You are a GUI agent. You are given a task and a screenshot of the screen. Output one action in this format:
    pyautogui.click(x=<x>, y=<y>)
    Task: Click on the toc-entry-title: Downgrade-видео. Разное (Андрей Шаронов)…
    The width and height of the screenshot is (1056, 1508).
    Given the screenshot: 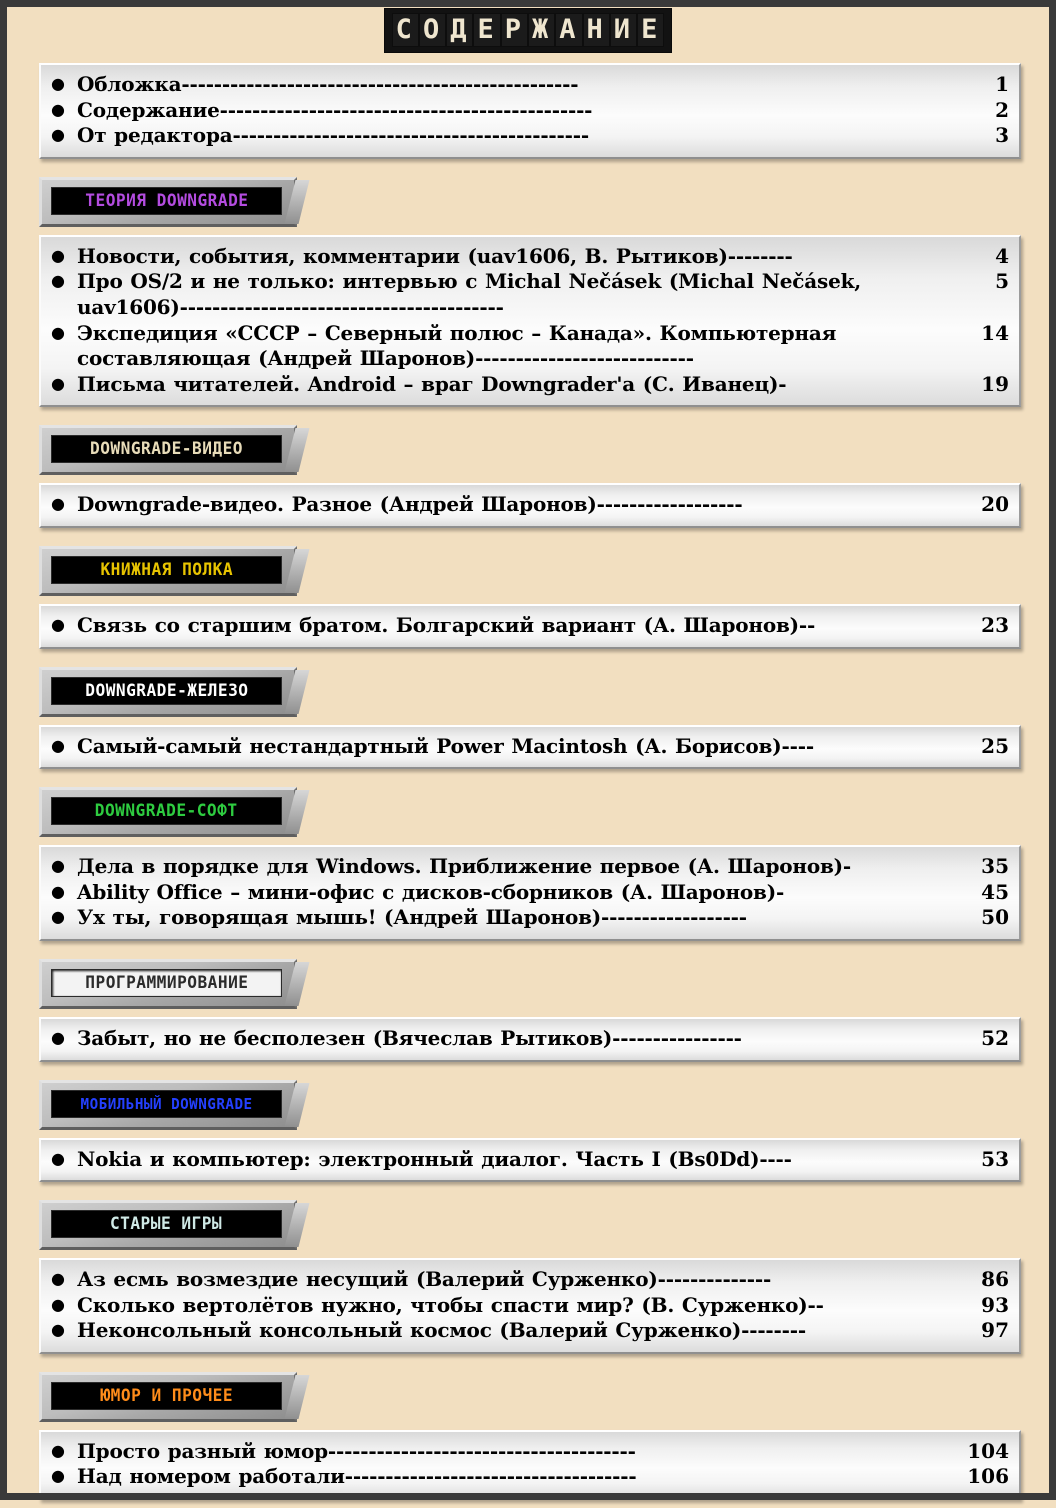 What is the action you would take?
    pyautogui.click(x=410, y=504)
    